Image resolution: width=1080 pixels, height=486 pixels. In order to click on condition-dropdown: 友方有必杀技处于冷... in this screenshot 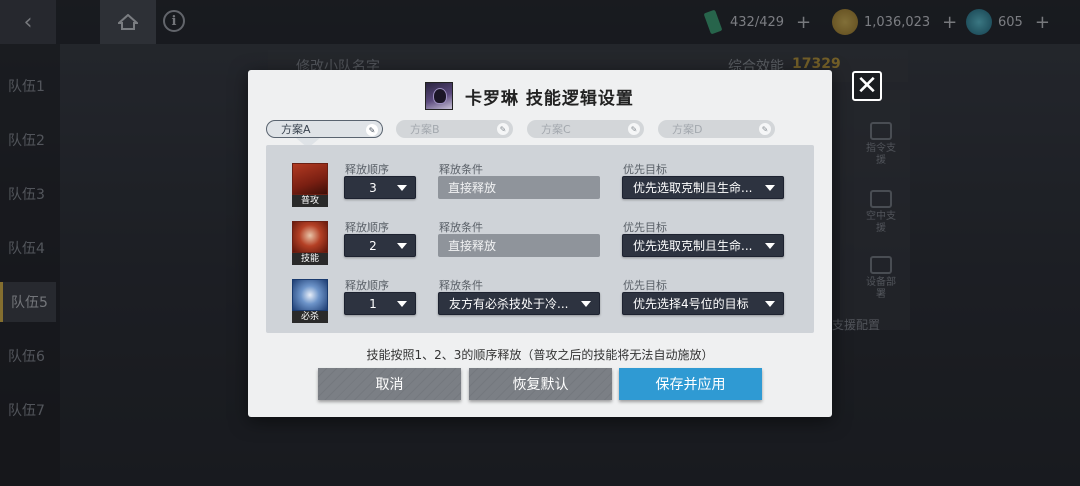, I will do `click(519, 303)`.